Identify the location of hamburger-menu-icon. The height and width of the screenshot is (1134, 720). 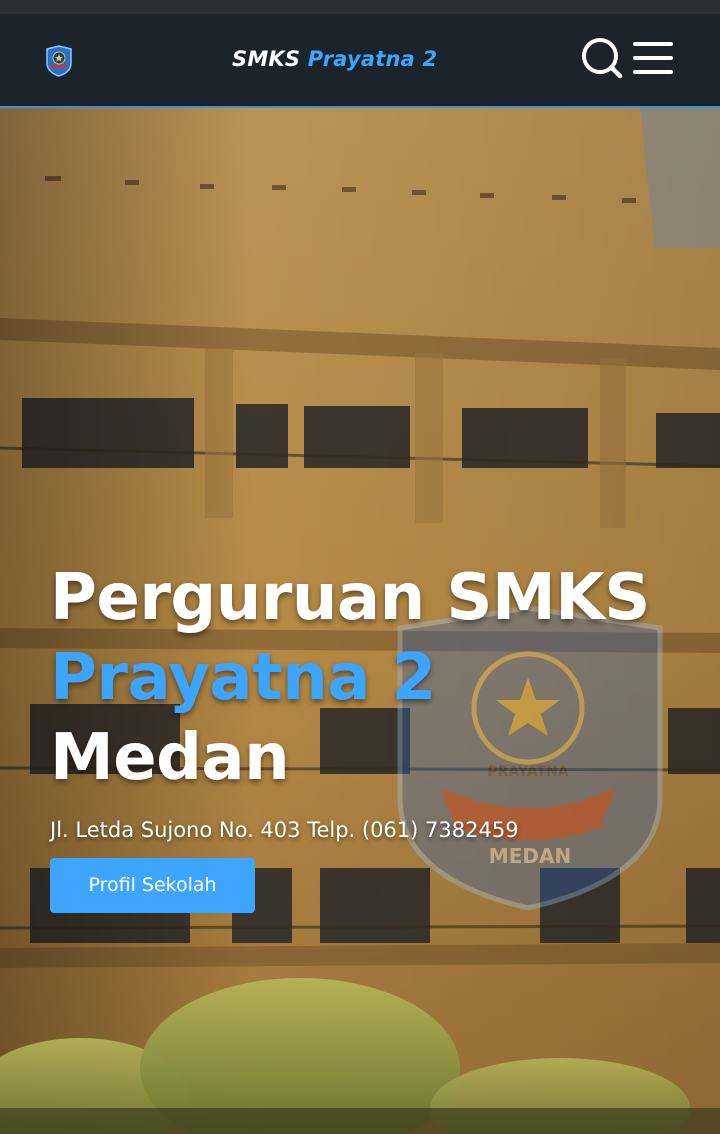
(653, 58).